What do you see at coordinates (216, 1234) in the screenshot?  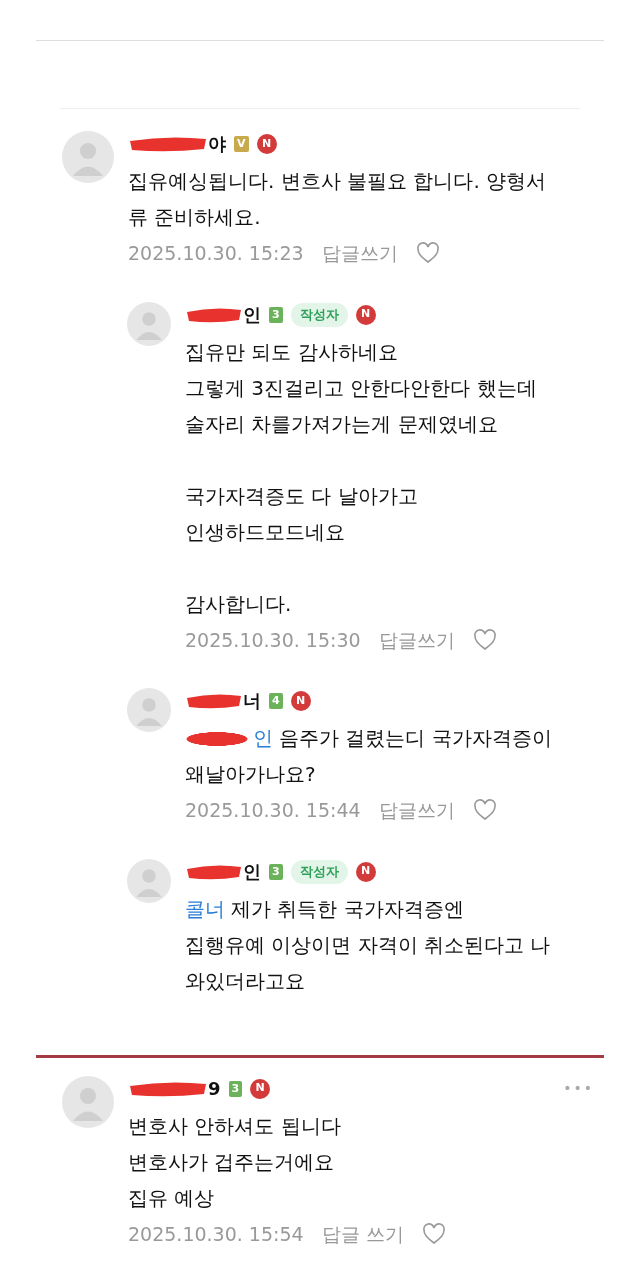 I see `comment-date: 2025.10.30. 15:54` at bounding box center [216, 1234].